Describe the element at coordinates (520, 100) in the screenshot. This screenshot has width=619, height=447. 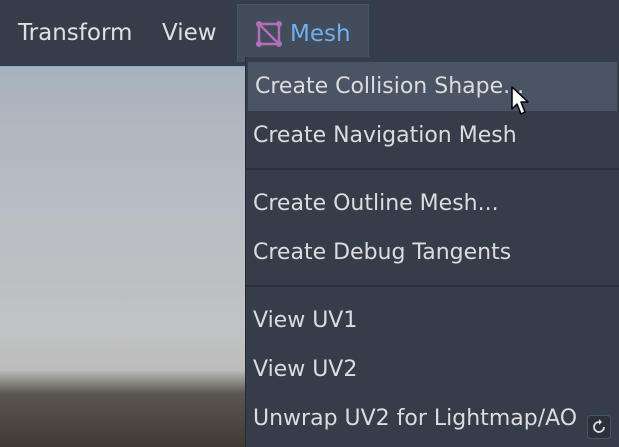
I see `mouse-cursor-icon` at that location.